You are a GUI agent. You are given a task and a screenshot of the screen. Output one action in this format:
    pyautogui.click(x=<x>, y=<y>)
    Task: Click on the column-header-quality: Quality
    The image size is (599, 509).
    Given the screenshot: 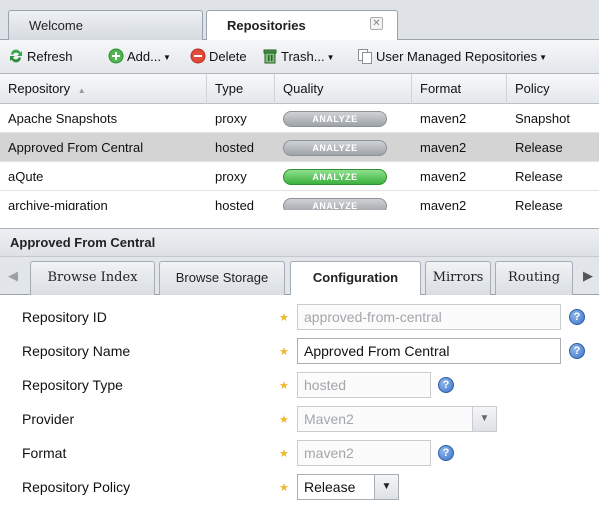 What is the action you would take?
    pyautogui.click(x=343, y=89)
    